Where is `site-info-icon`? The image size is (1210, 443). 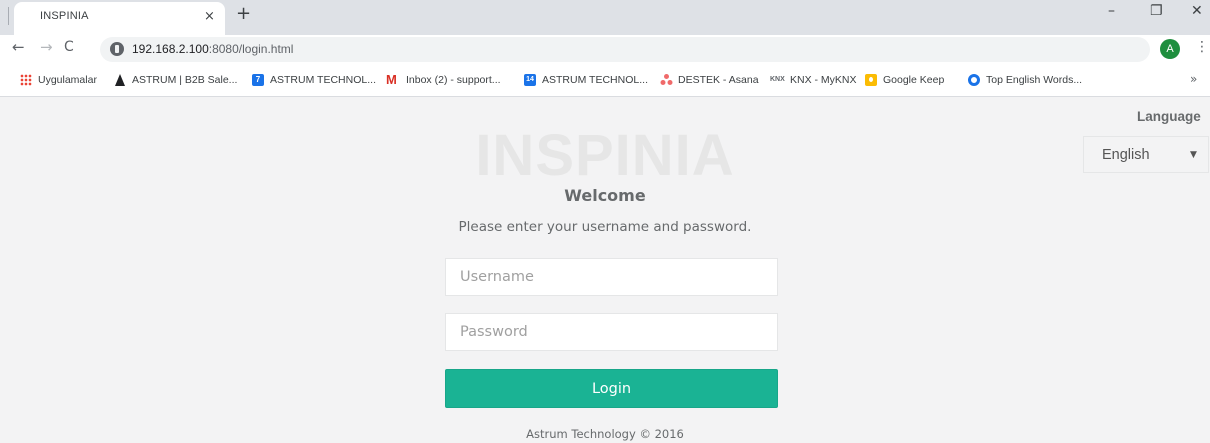
site-info-icon is located at coordinates (117, 49).